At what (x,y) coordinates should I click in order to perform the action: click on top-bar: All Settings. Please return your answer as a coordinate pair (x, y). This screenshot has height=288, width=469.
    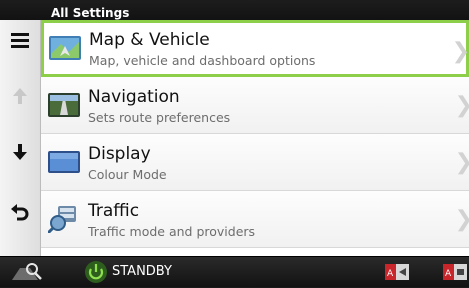
    Looking at the image, I should click on (234, 10).